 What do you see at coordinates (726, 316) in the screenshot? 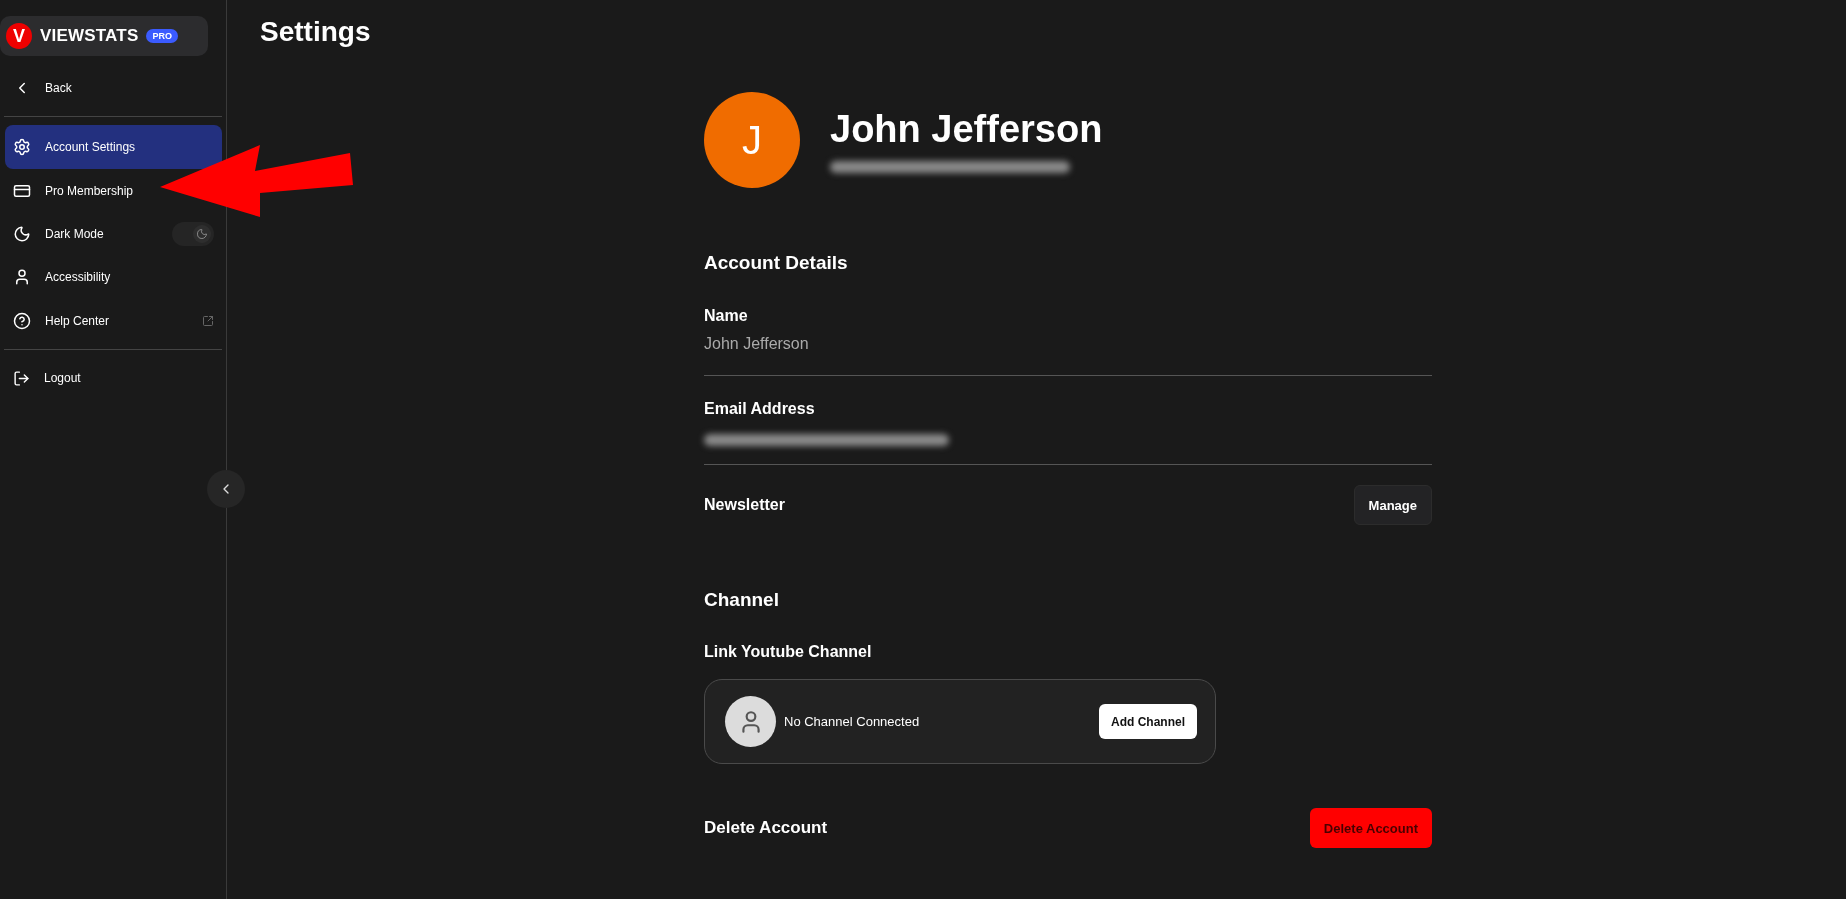
I see `field-label: Name` at bounding box center [726, 316].